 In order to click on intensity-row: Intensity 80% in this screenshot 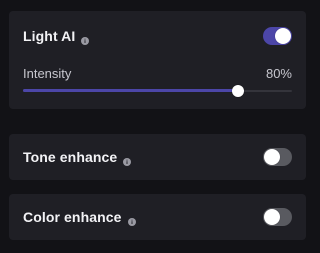, I will do `click(157, 73)`.